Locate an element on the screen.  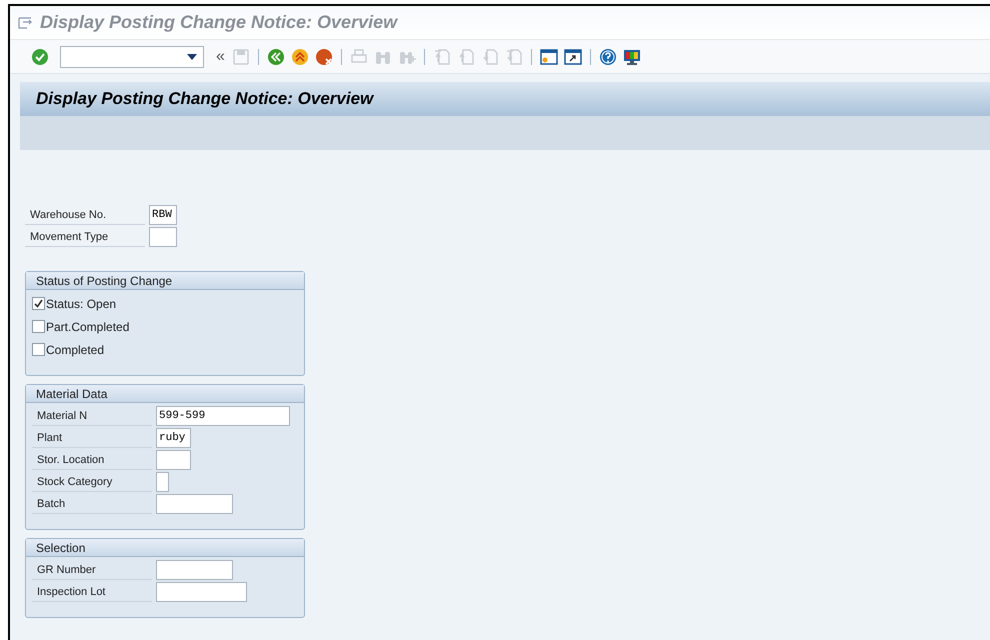
field-label: Warehouse No. is located at coordinates (85, 215).